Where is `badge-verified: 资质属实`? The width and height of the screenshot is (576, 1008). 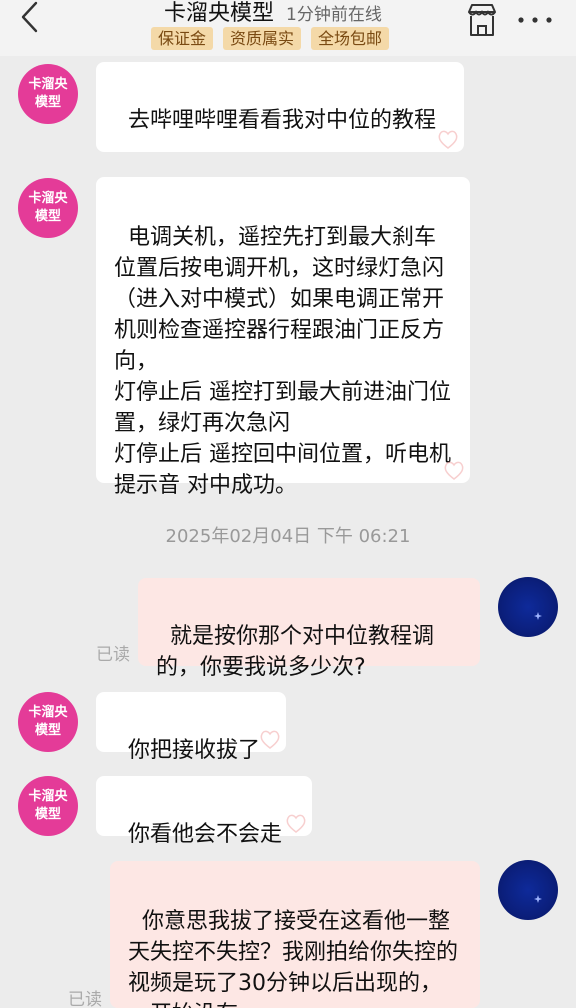
badge-verified: 资质属实 is located at coordinates (262, 38).